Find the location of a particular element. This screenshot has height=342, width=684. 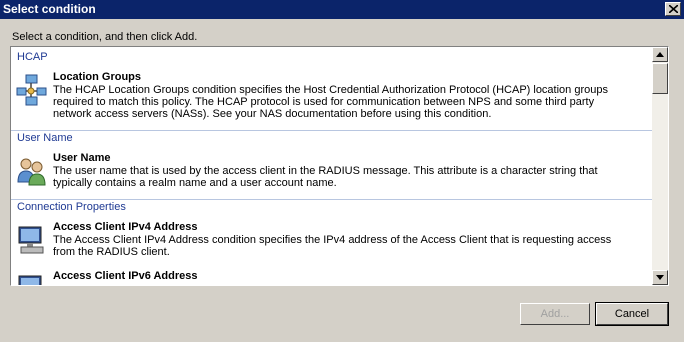

vertical-scrollbar is located at coordinates (660, 166).